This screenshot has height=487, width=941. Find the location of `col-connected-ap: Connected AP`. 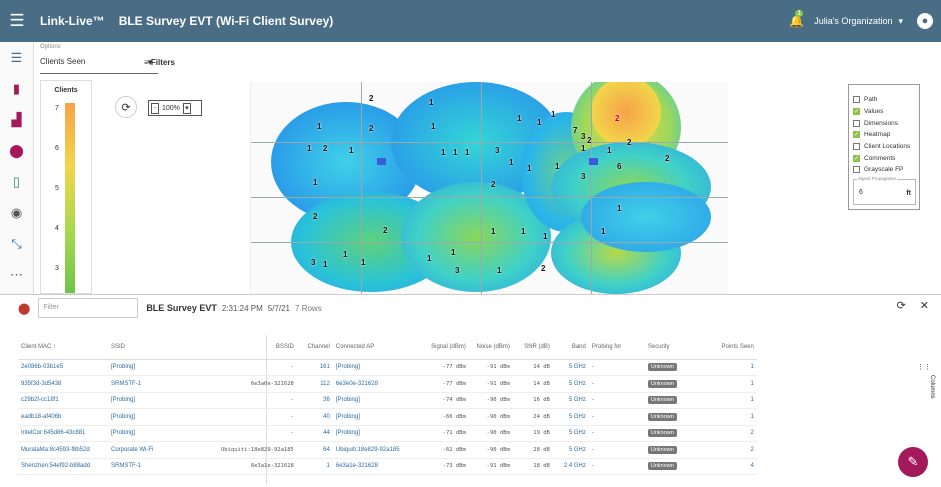

col-connected-ap: Connected AP is located at coordinates (378, 347).